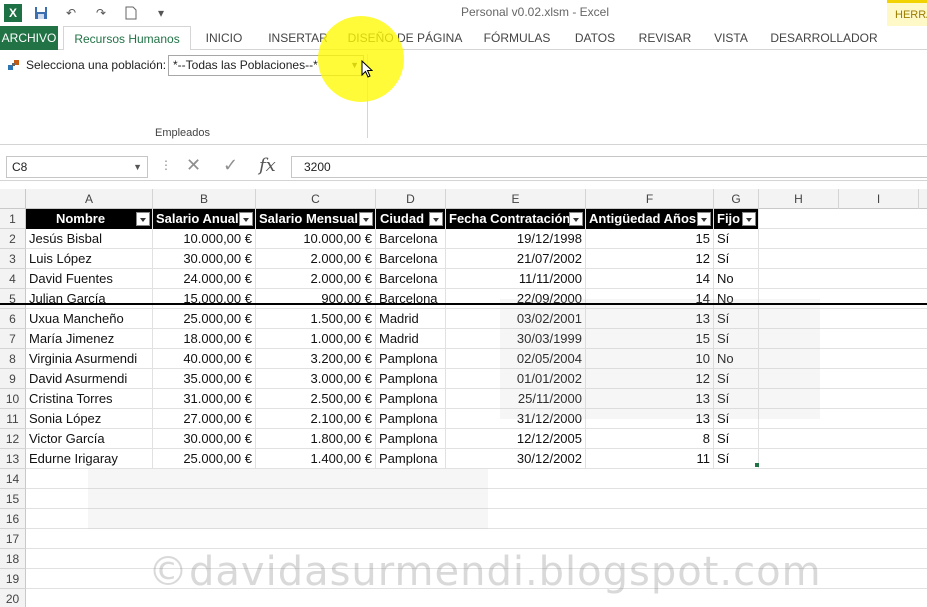 This screenshot has height=607, width=927. What do you see at coordinates (13, 579) in the screenshot?
I see `row-header: 19` at bounding box center [13, 579].